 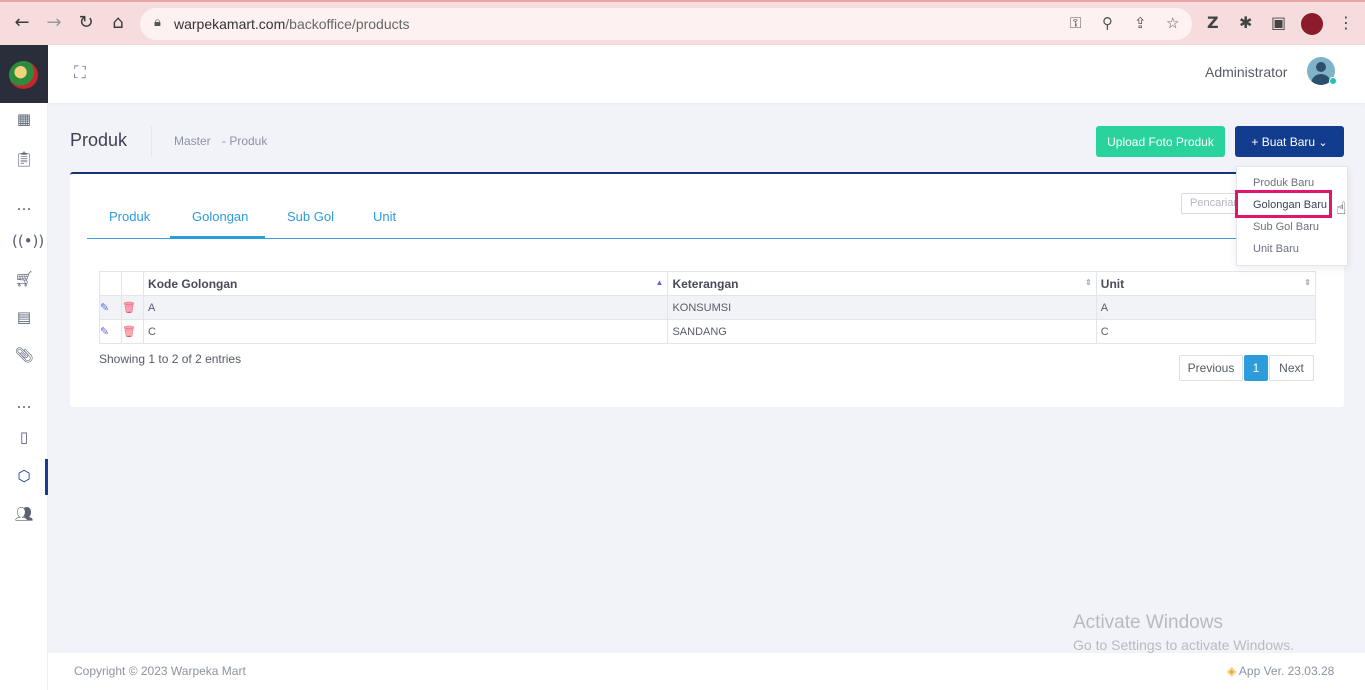 What do you see at coordinates (1206, 307) in the screenshot?
I see `cell-unit: A` at bounding box center [1206, 307].